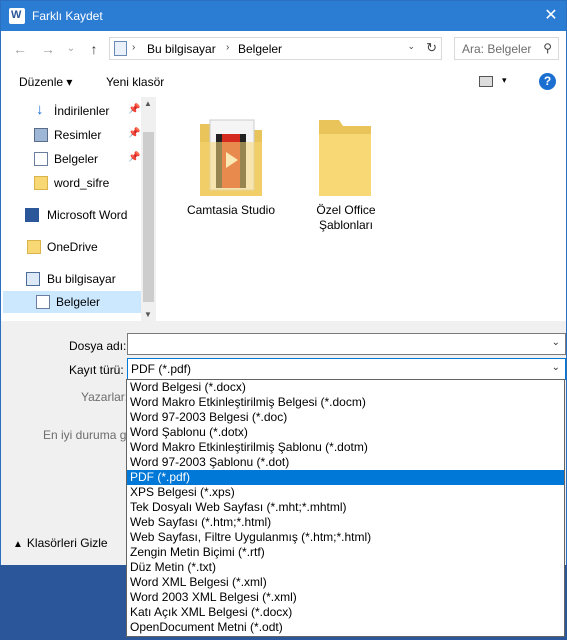  I want to click on search-placeholder: Ara: Belgeler, so click(497, 49).